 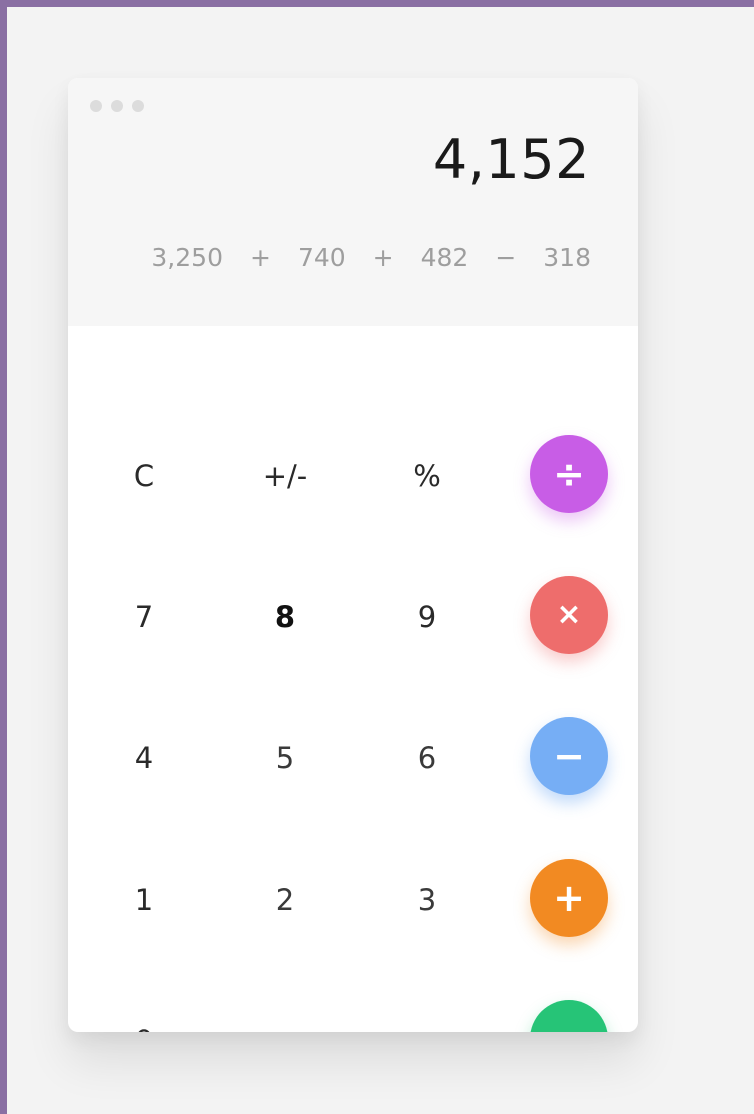 I want to click on expression-operator: −, so click(x=506, y=257).